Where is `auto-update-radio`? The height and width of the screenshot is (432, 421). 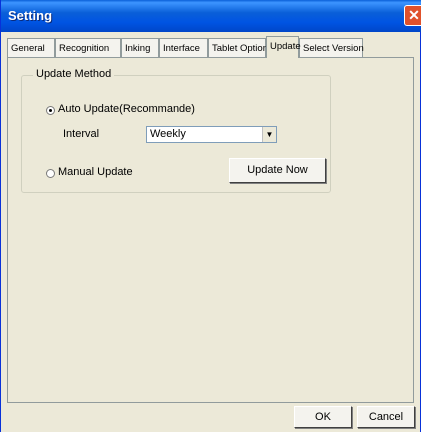 auto-update-radio is located at coordinates (50, 110).